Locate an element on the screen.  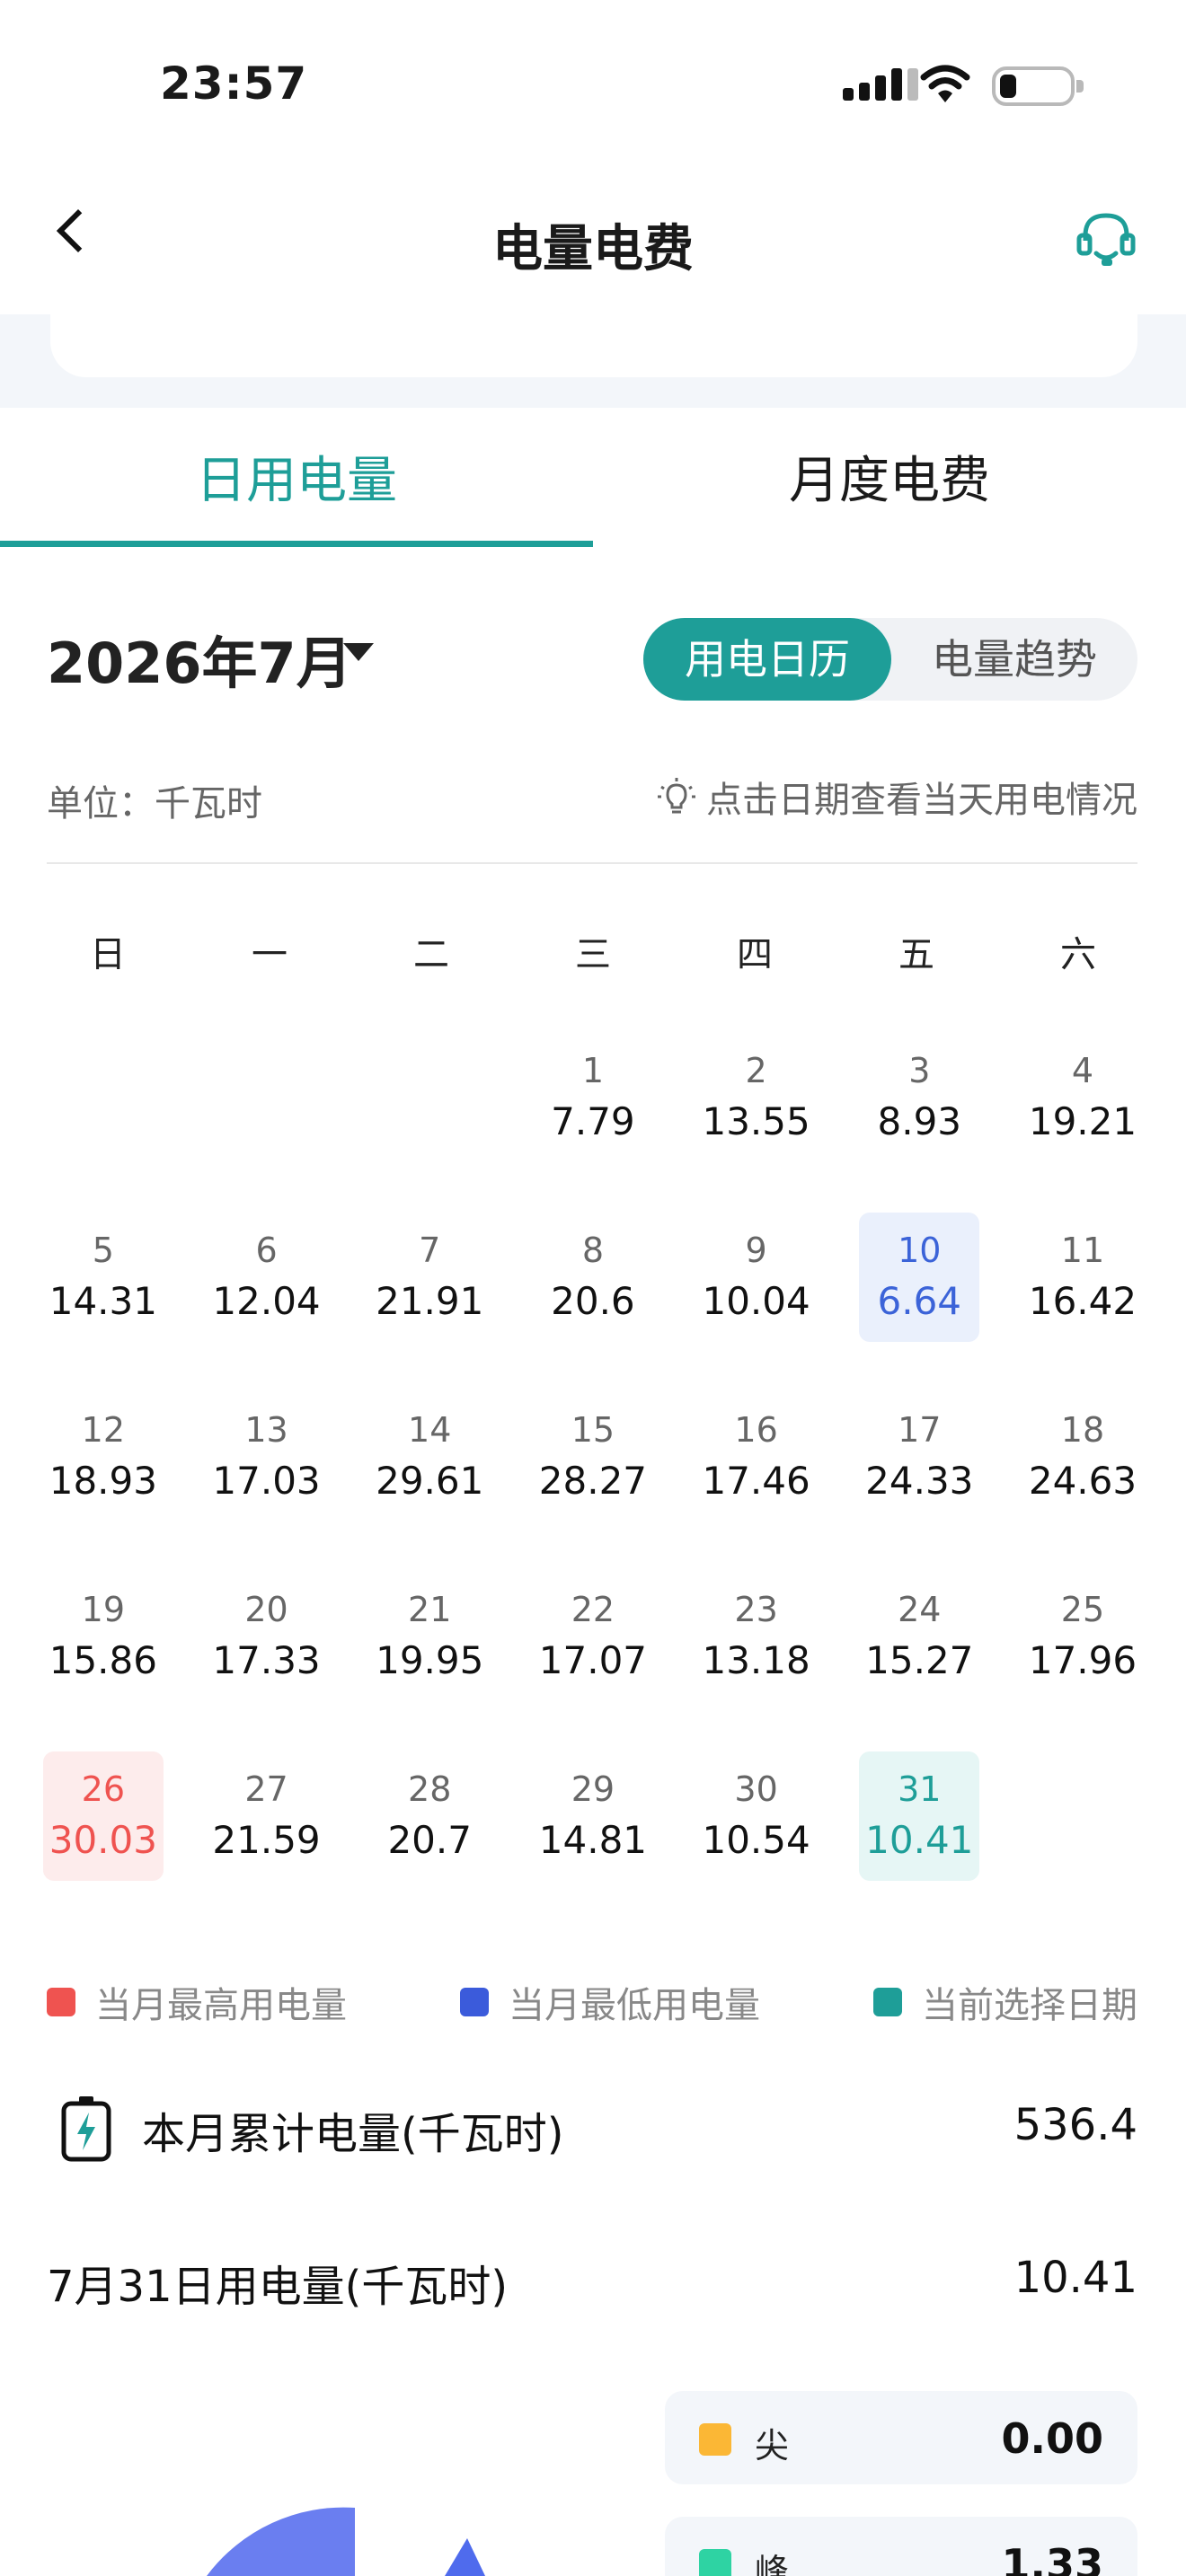
weekday: 五 is located at coordinates (916, 954).